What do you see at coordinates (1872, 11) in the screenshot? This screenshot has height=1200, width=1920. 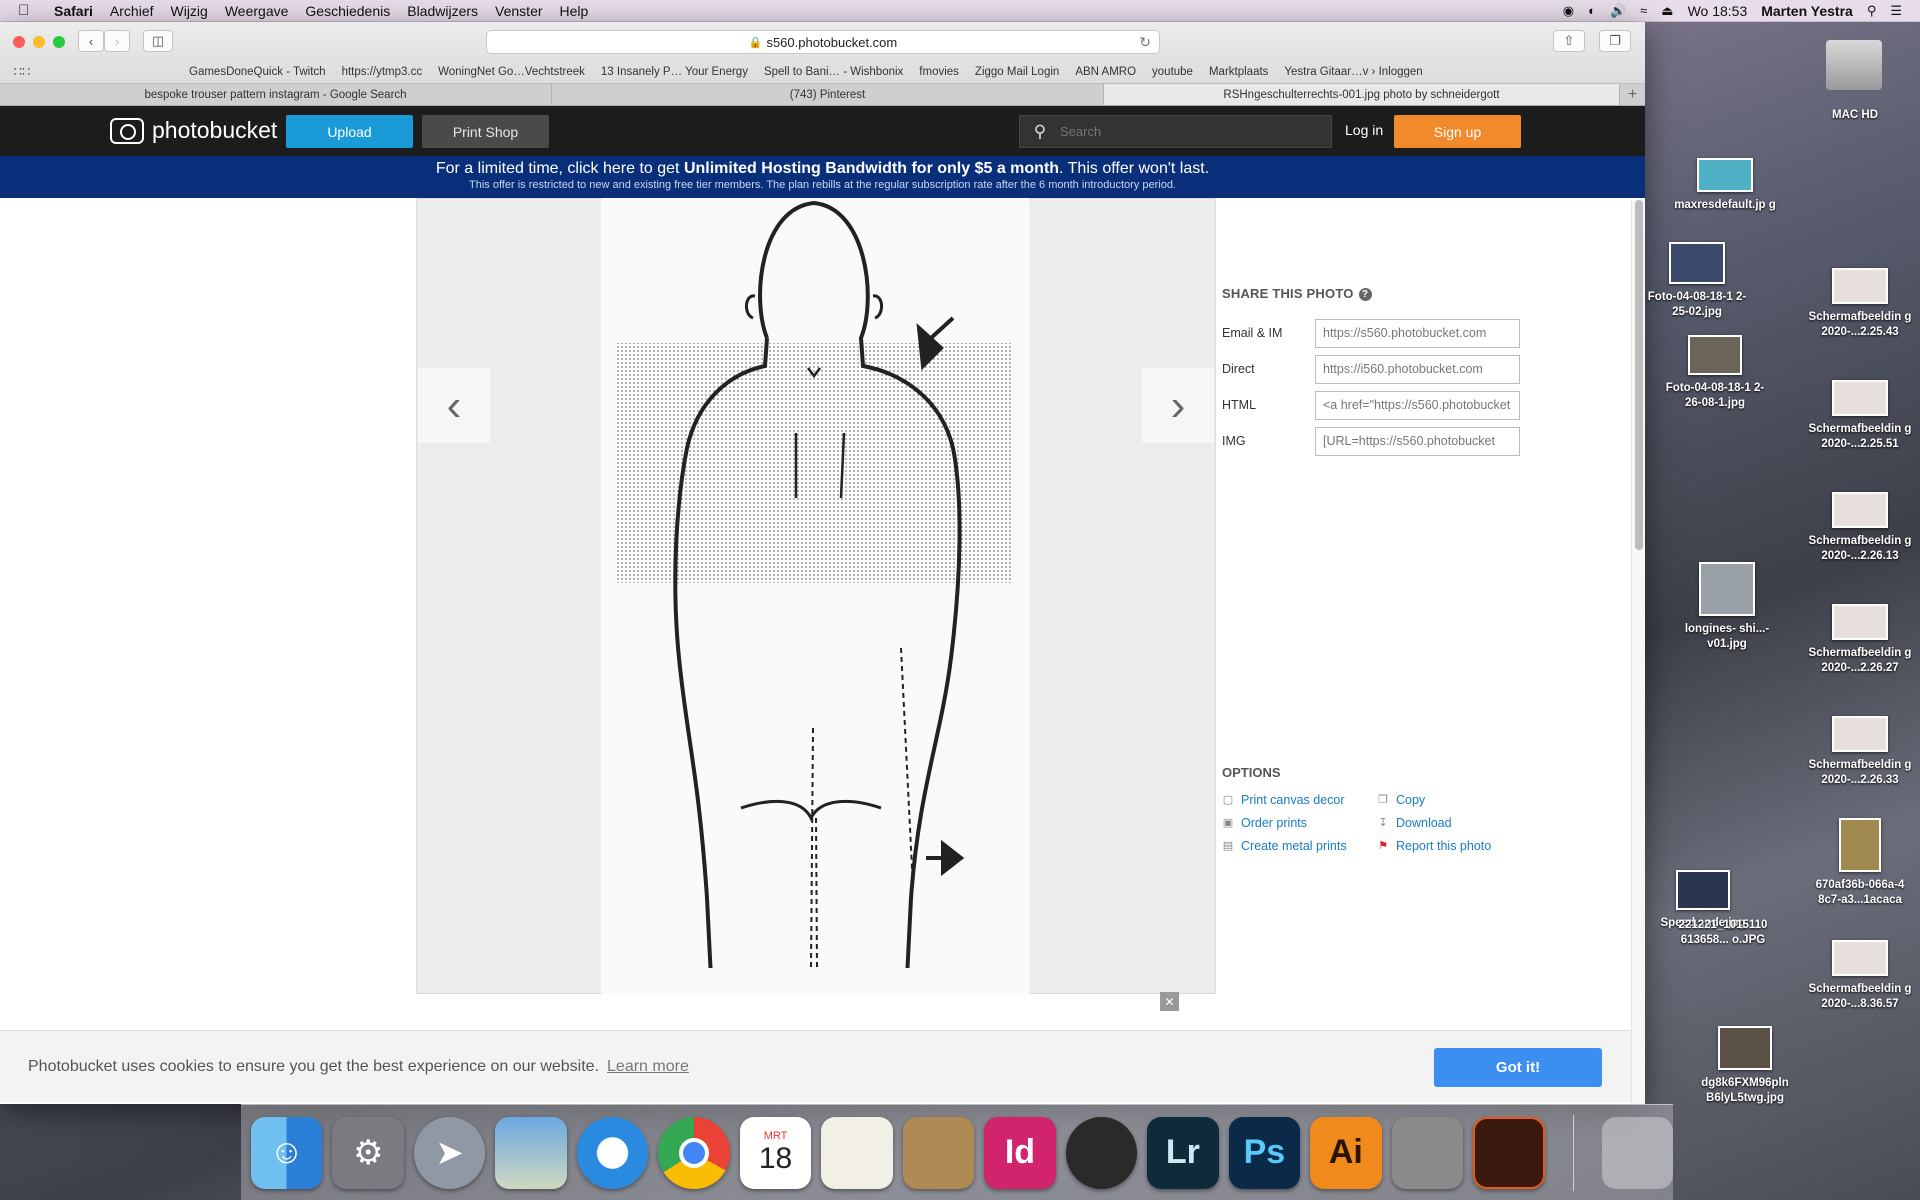 I see `spotlight-icon: ⚲` at bounding box center [1872, 11].